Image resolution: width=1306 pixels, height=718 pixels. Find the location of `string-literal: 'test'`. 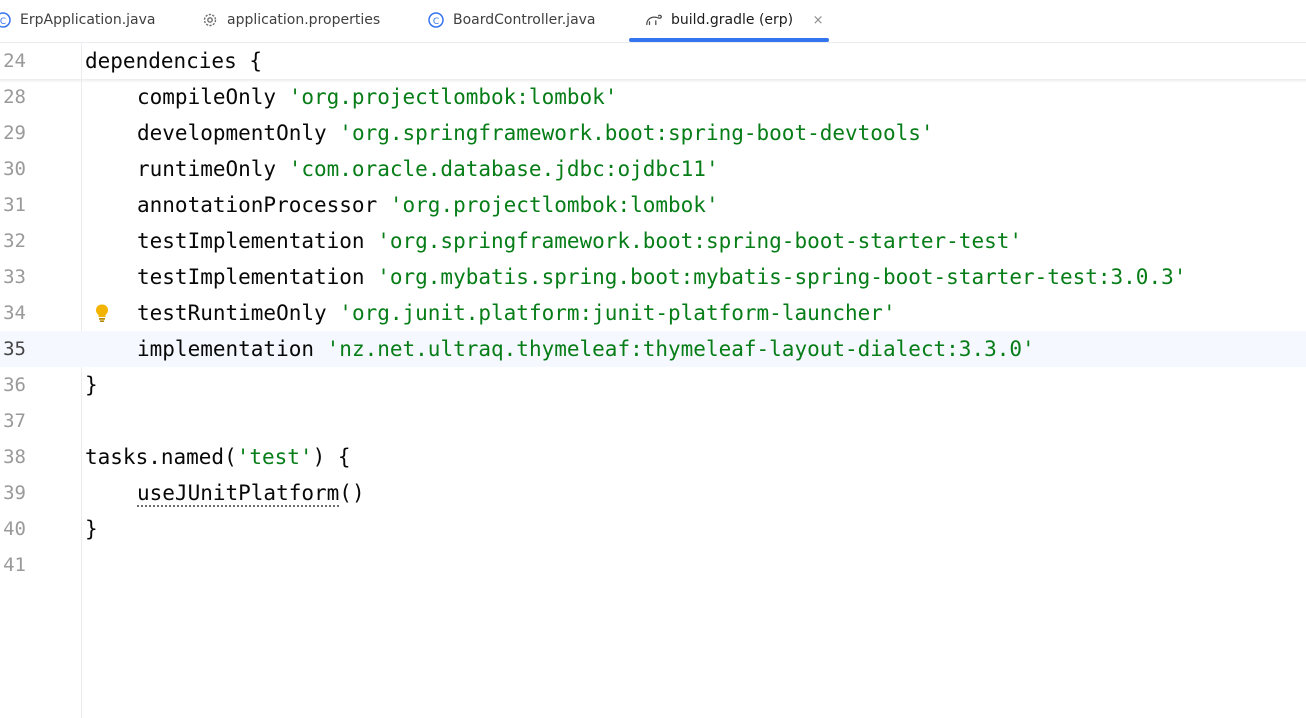

string-literal: 'test' is located at coordinates (274, 457).